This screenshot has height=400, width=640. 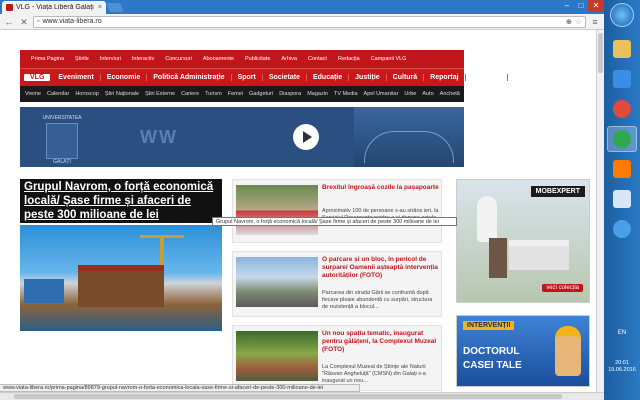 I want to click on window-close-button: ✕, so click(x=596, y=6).